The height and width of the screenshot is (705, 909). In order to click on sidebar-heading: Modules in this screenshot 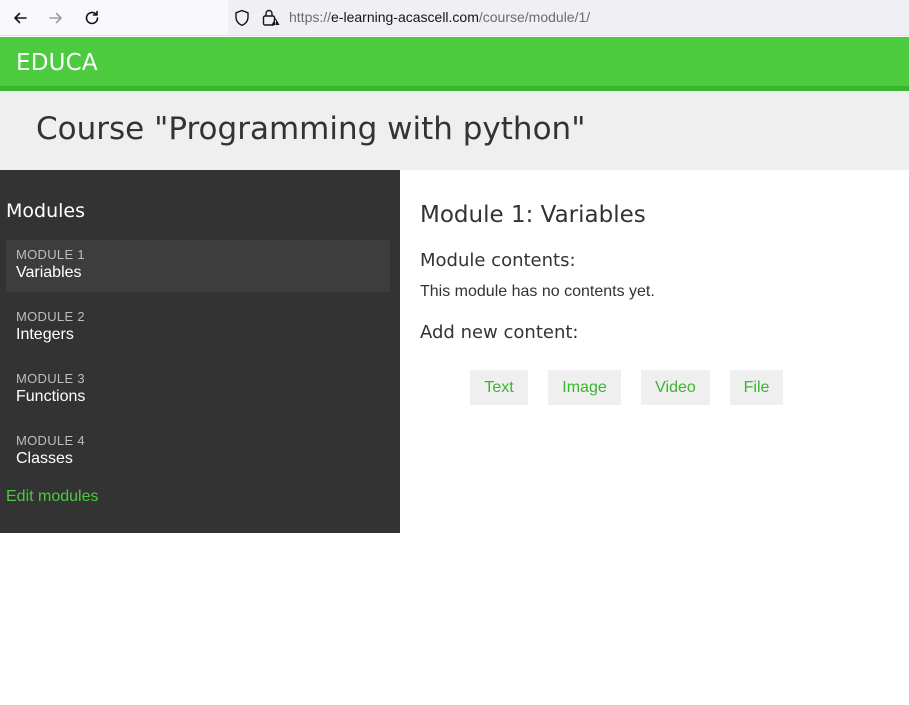, I will do `click(45, 211)`.